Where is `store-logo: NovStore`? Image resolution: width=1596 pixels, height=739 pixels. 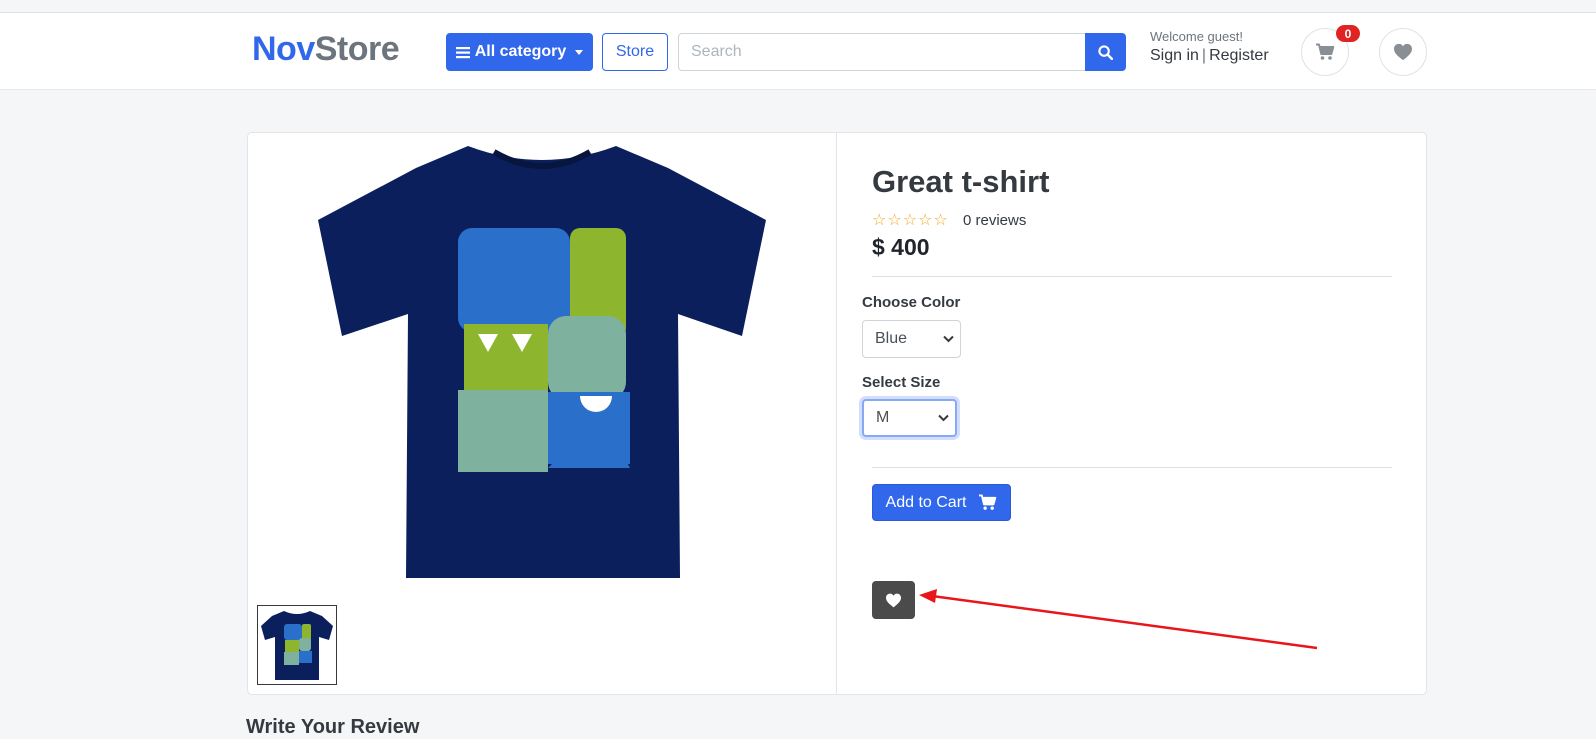
store-logo: NovStore is located at coordinates (326, 49).